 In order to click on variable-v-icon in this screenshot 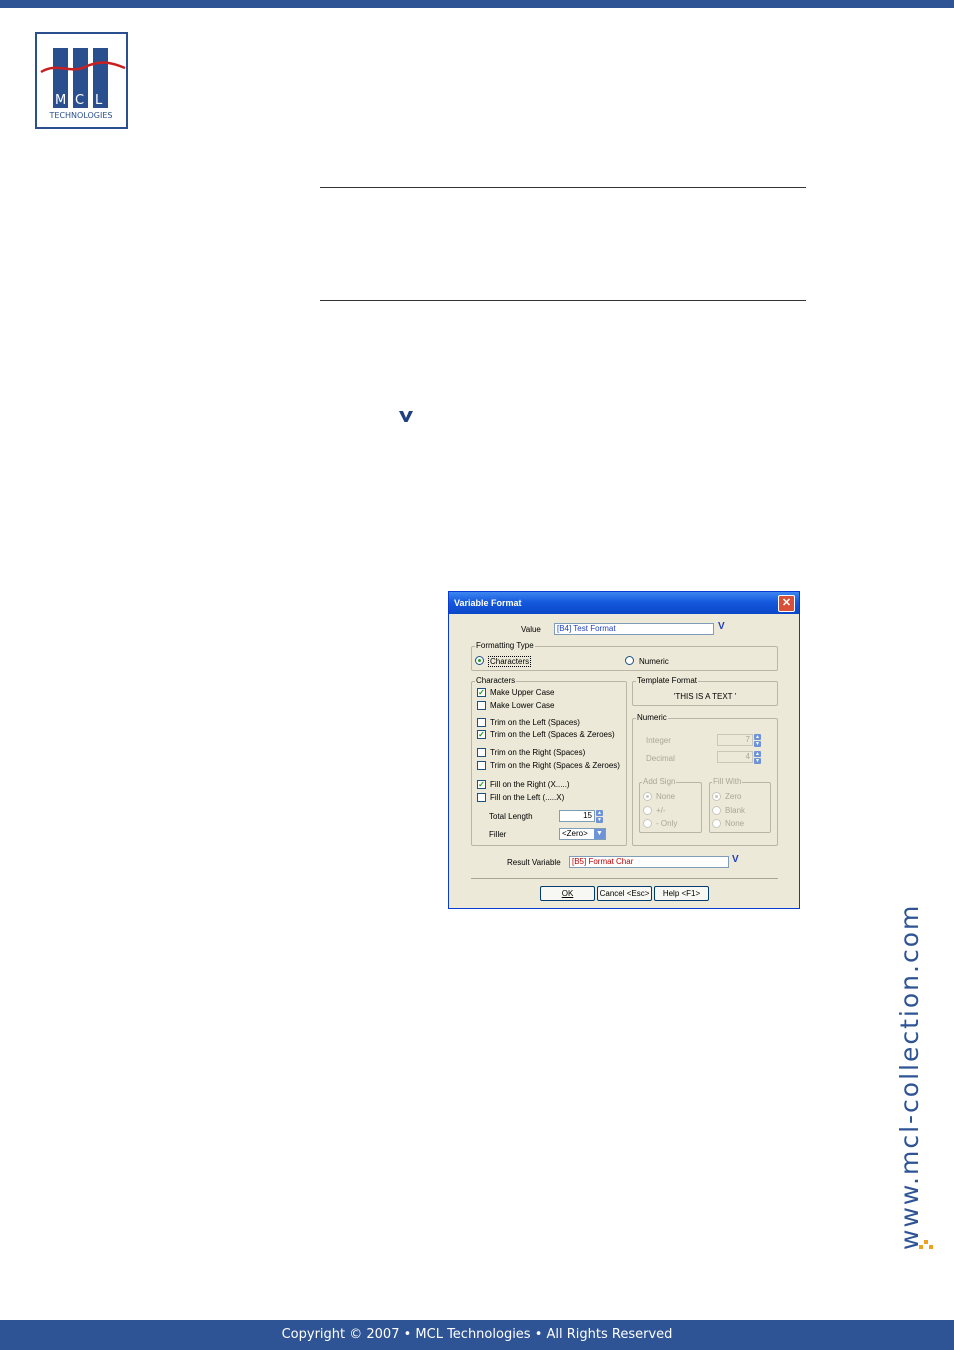, I will do `click(406, 416)`.